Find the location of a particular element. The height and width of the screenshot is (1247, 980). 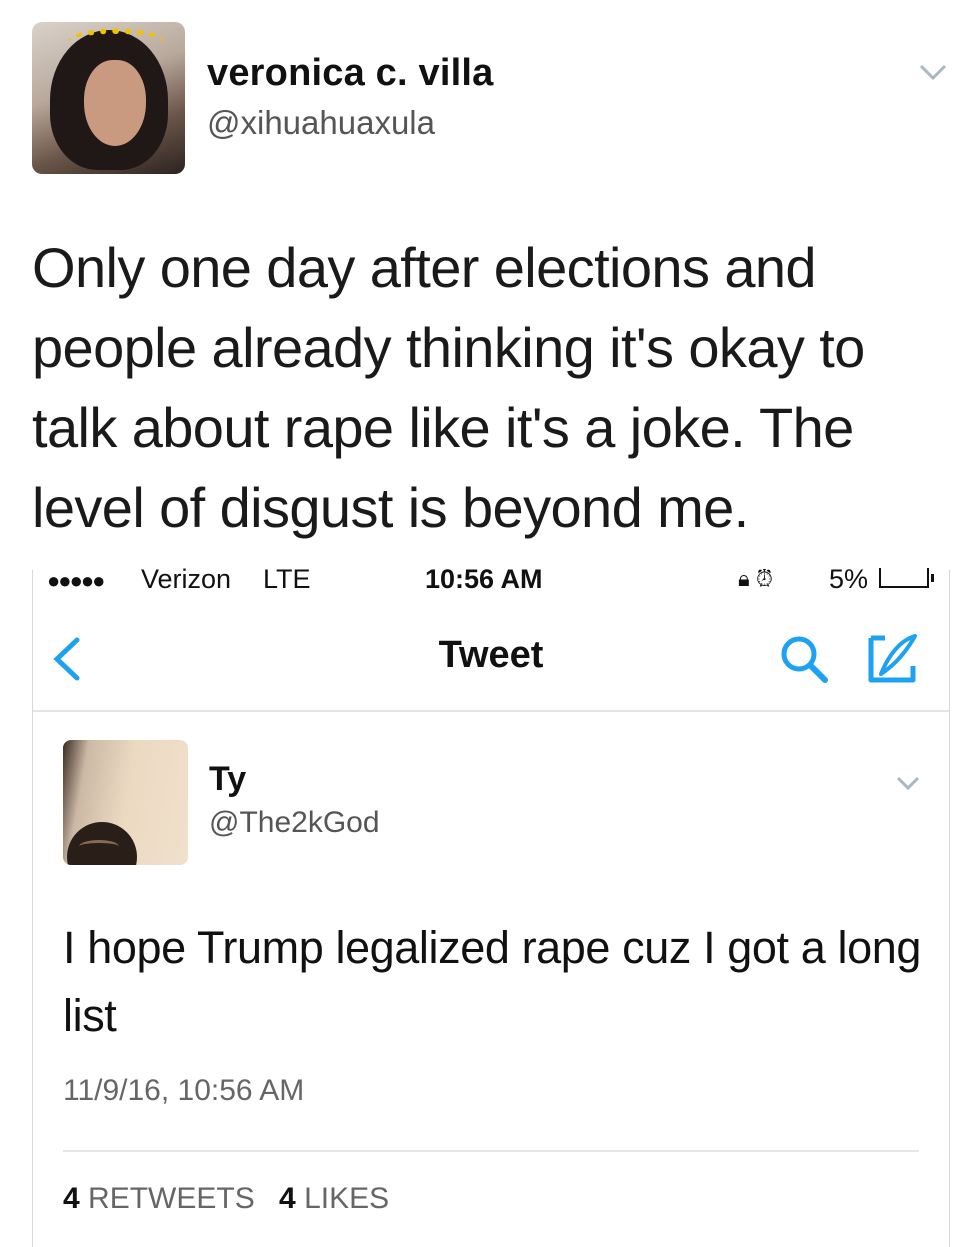

author-name: veronica c. villa is located at coordinates (350, 73).